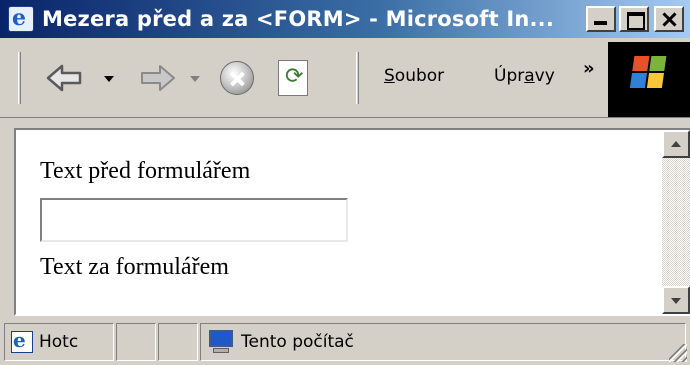  What do you see at coordinates (676, 222) in the screenshot?
I see `vertical-scrollbar` at bounding box center [676, 222].